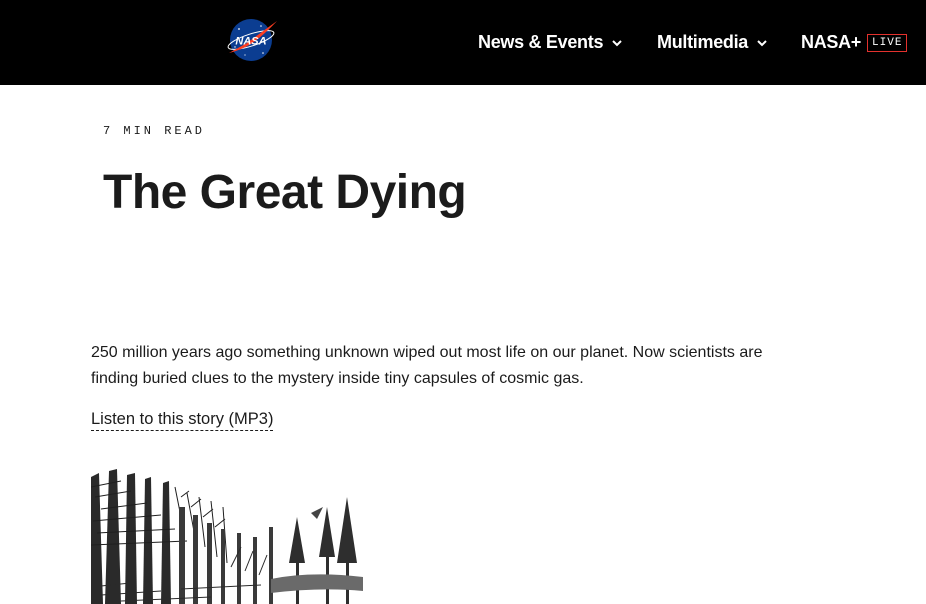  I want to click on nav-multimedia: Multimedia, so click(713, 42).